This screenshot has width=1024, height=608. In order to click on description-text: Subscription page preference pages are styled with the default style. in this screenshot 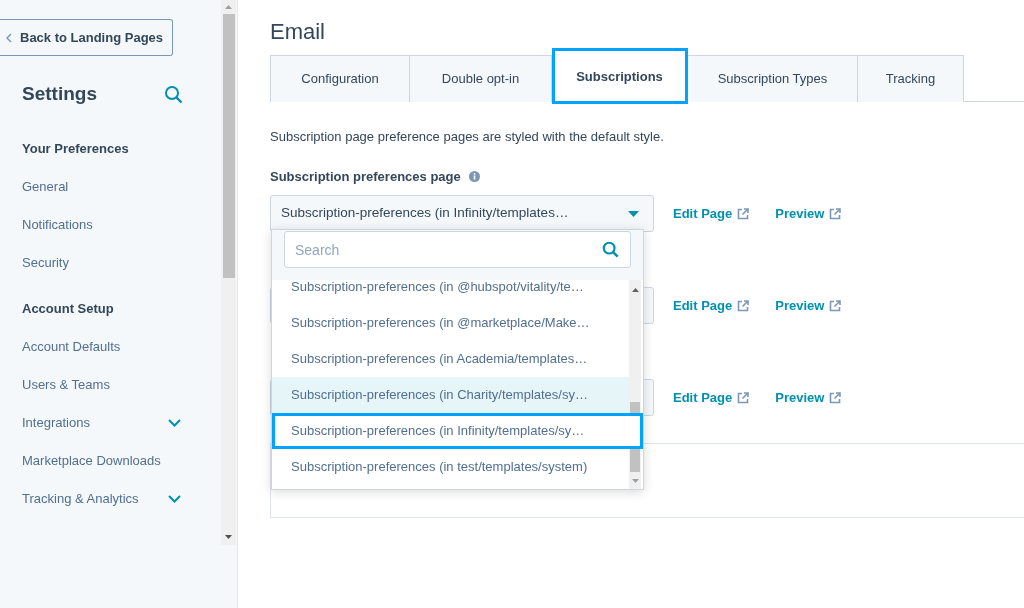, I will do `click(467, 137)`.